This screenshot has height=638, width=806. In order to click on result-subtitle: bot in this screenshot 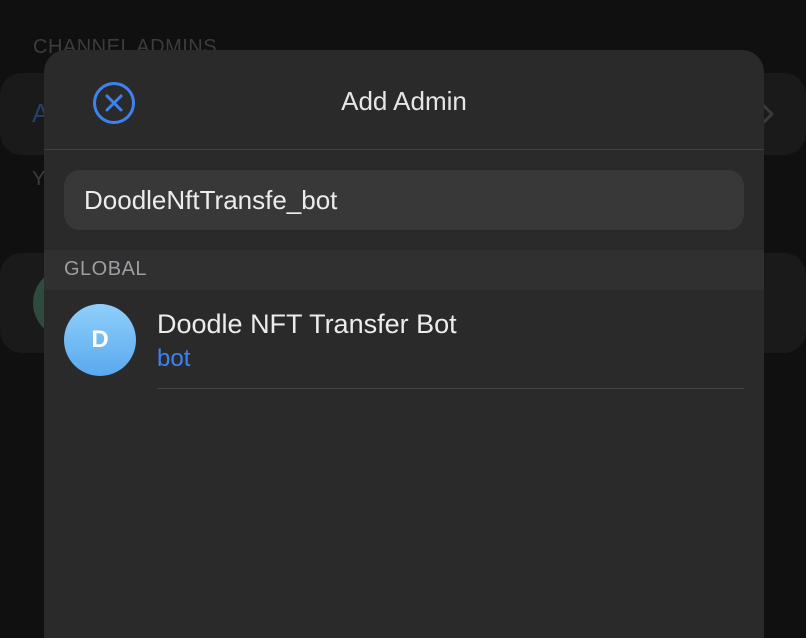, I will do `click(174, 358)`.